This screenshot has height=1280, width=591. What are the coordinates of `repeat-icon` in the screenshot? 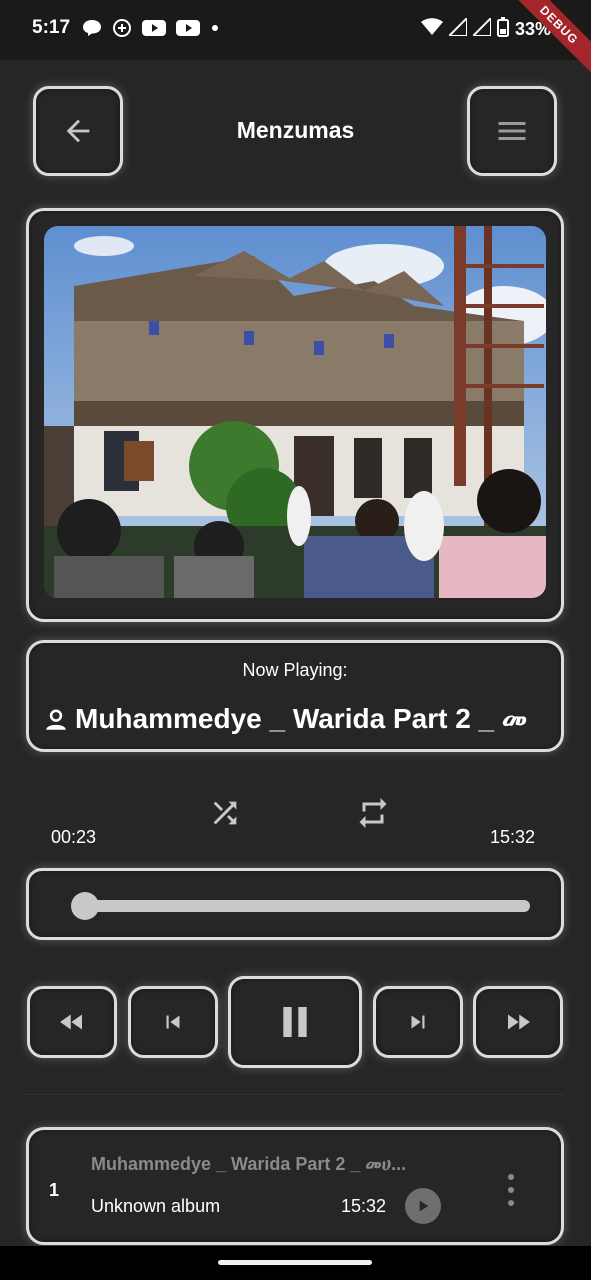 It's located at (373, 813).